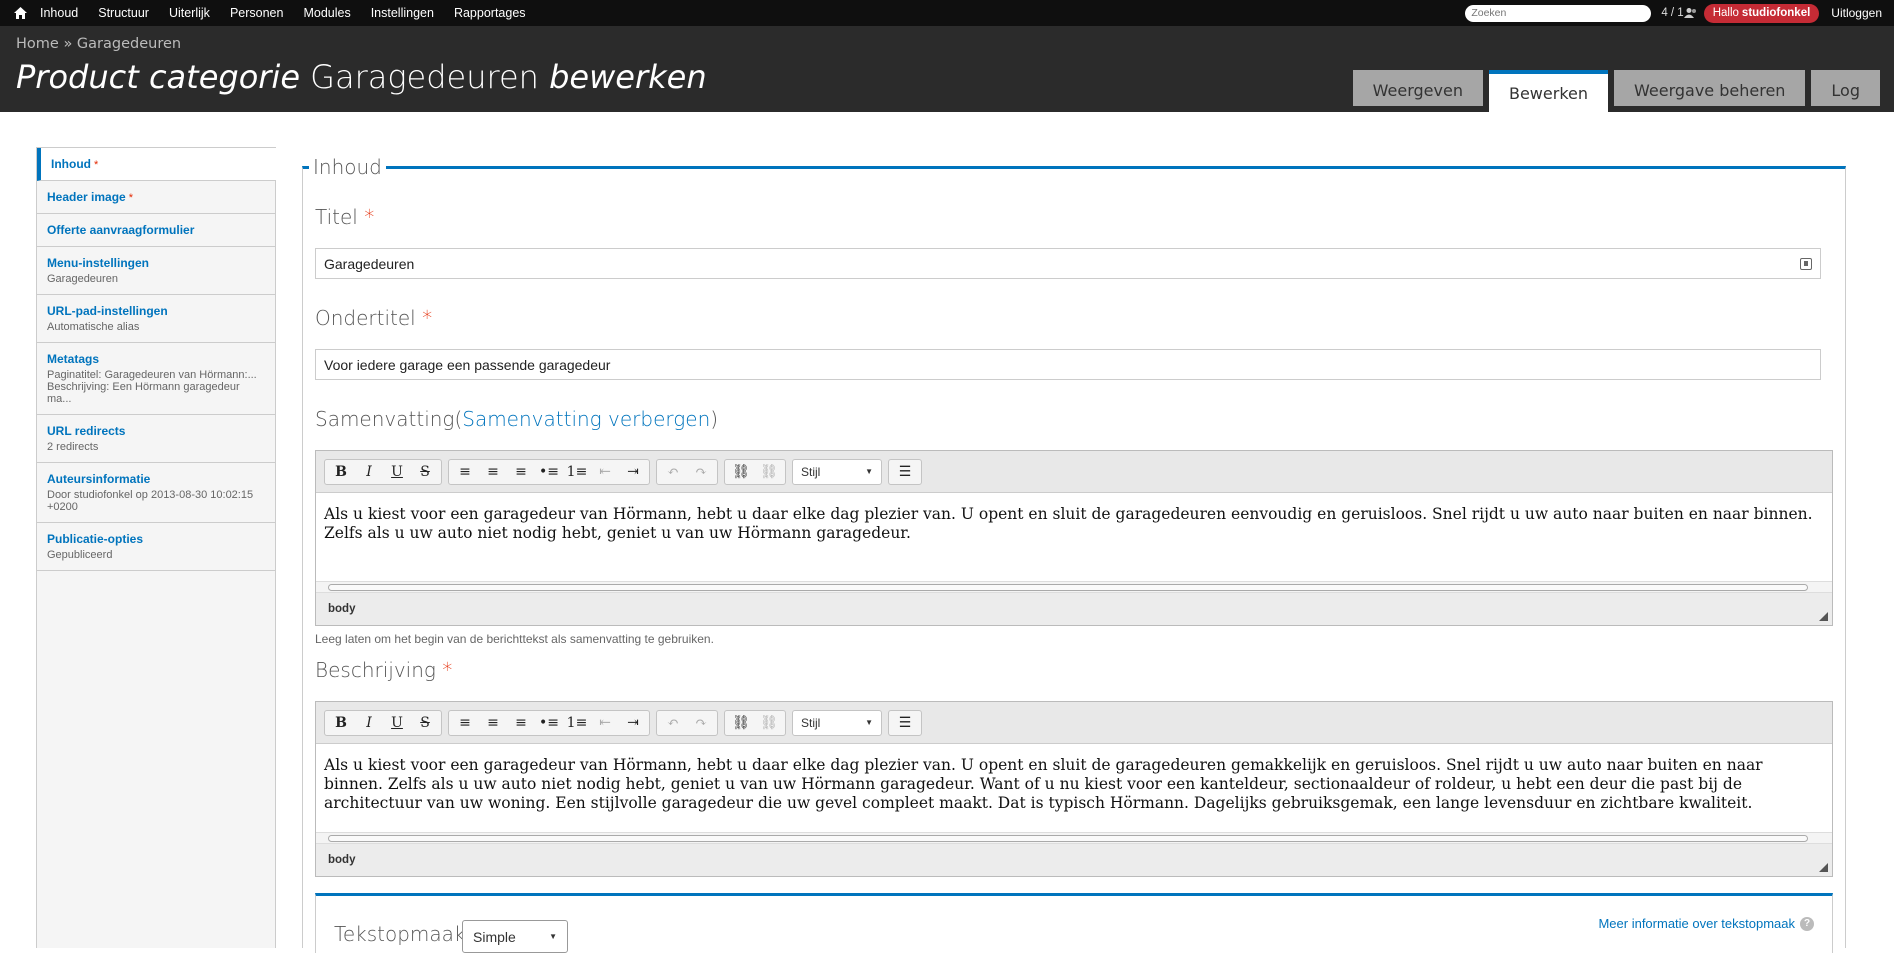 Image resolution: width=1894 pixels, height=953 pixels. Describe the element at coordinates (86, 197) in the screenshot. I see `sidebar-item-label: Header image` at that location.